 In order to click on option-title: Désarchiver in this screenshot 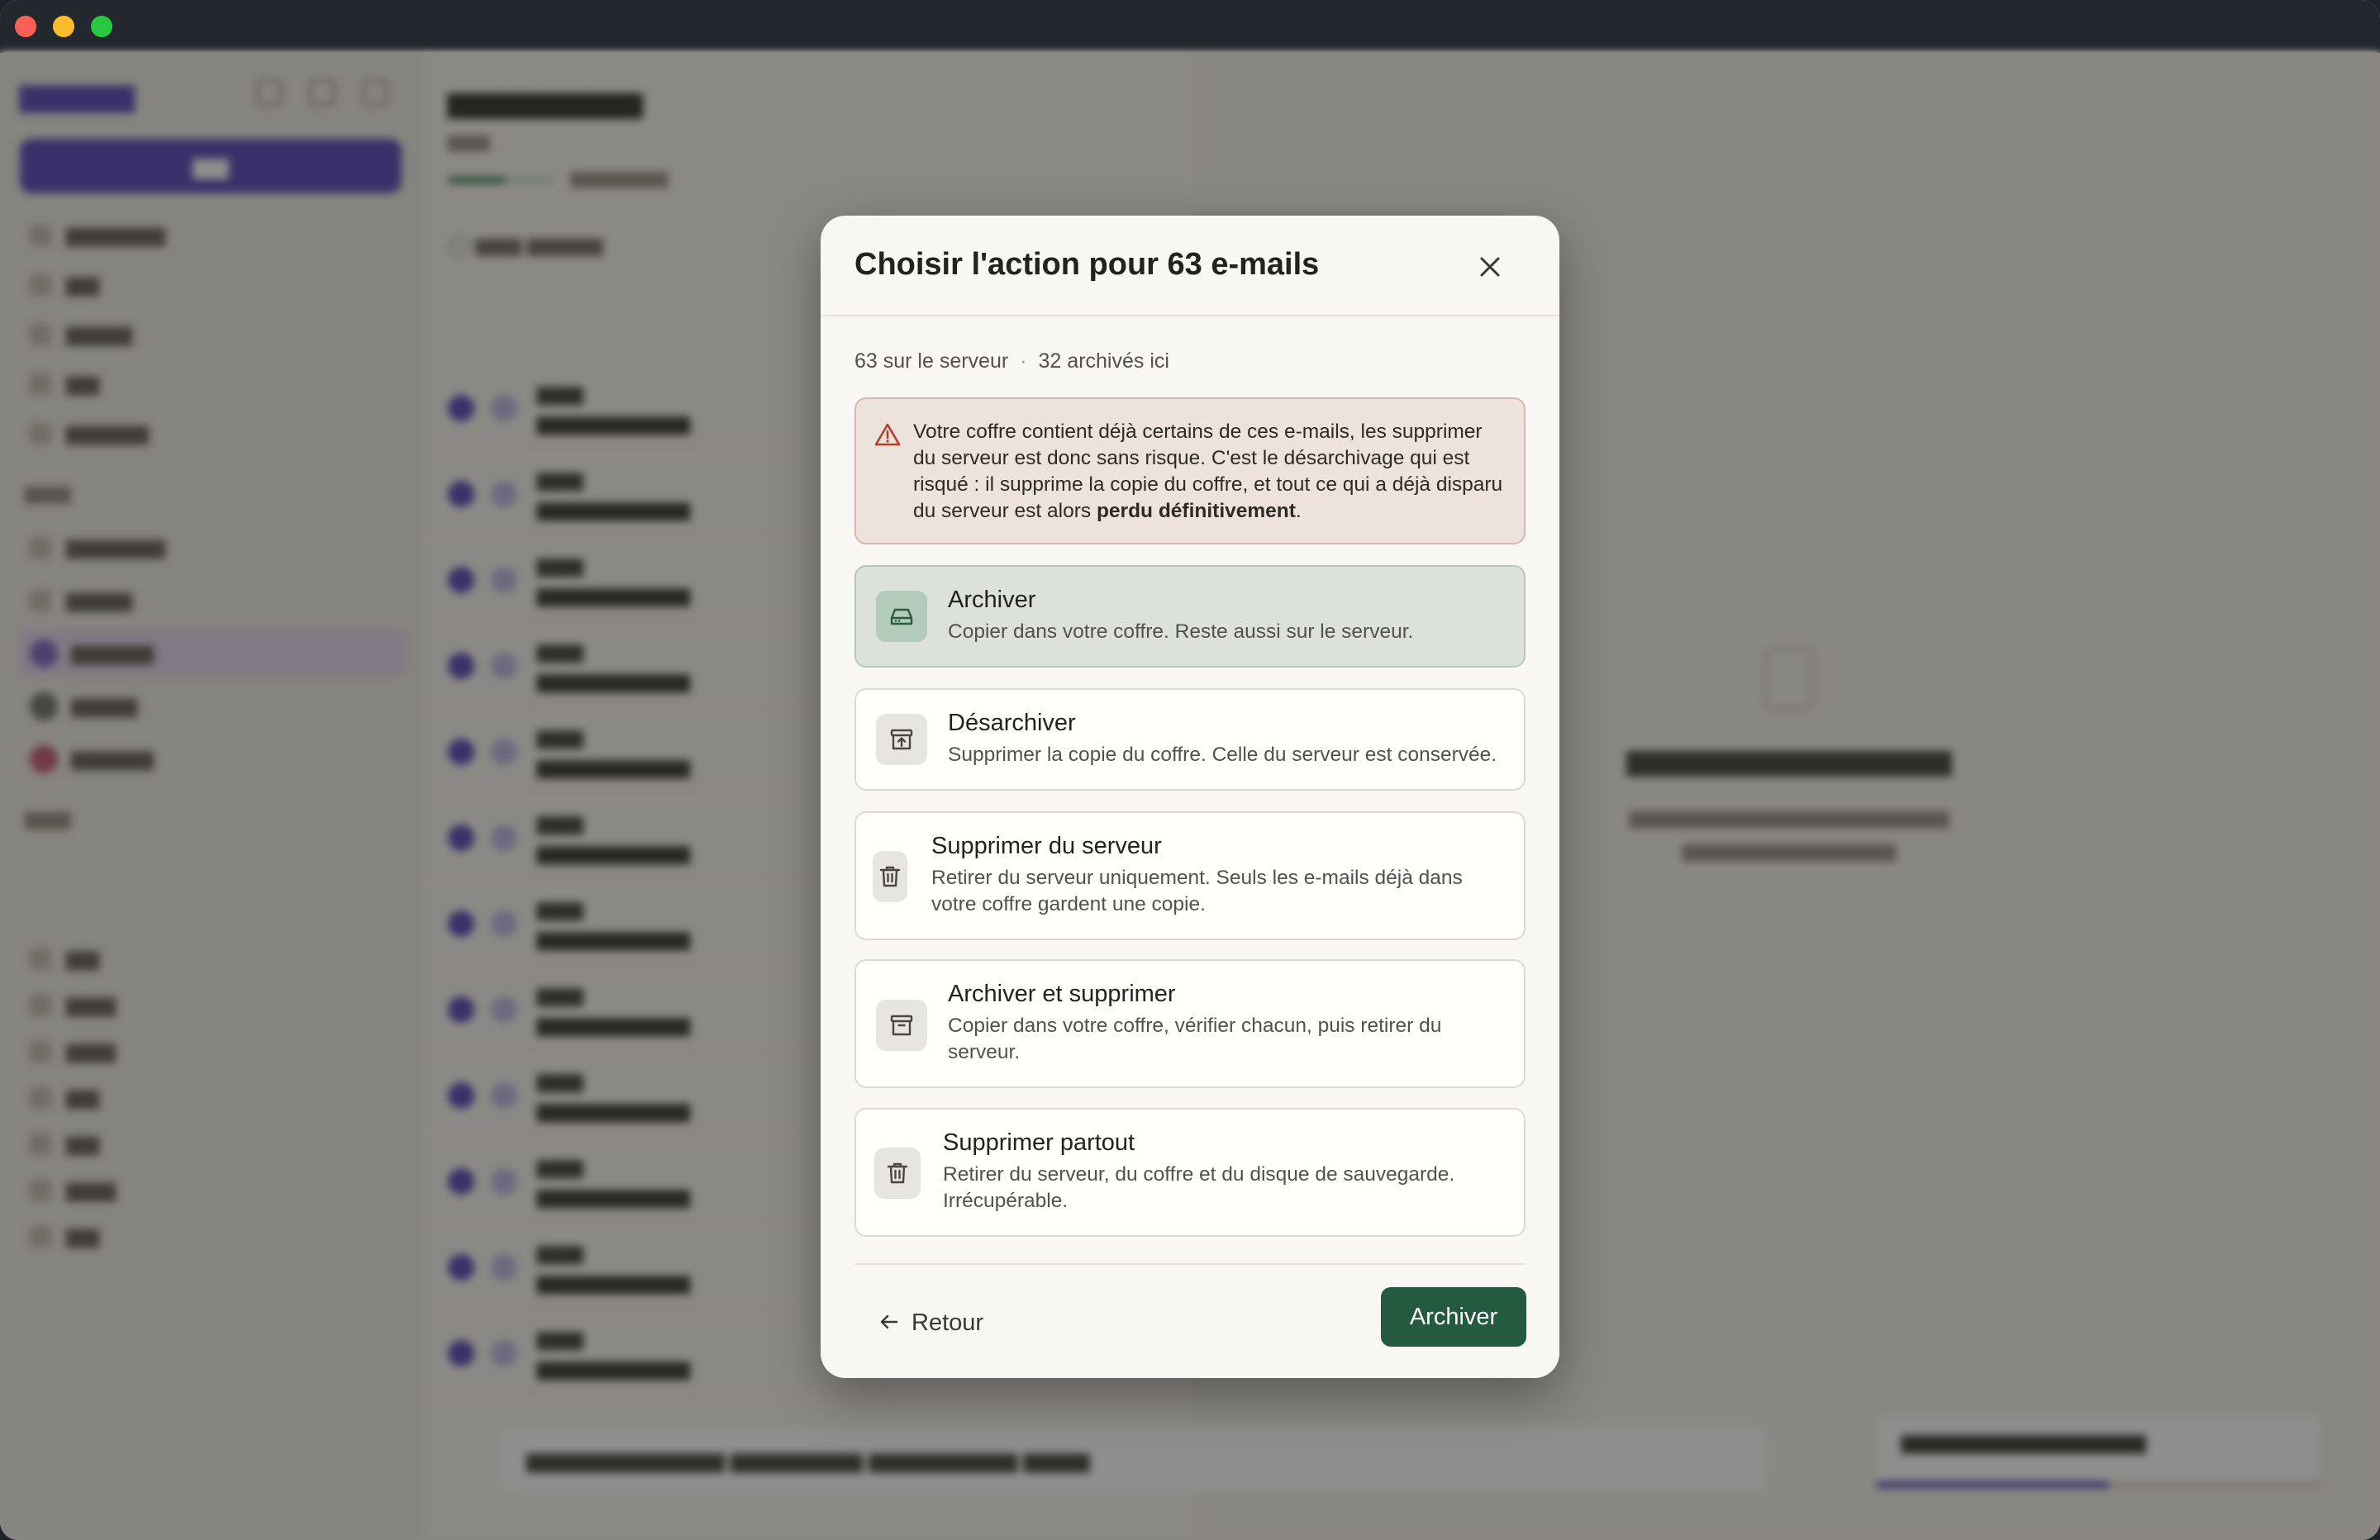, I will do `click(1012, 723)`.